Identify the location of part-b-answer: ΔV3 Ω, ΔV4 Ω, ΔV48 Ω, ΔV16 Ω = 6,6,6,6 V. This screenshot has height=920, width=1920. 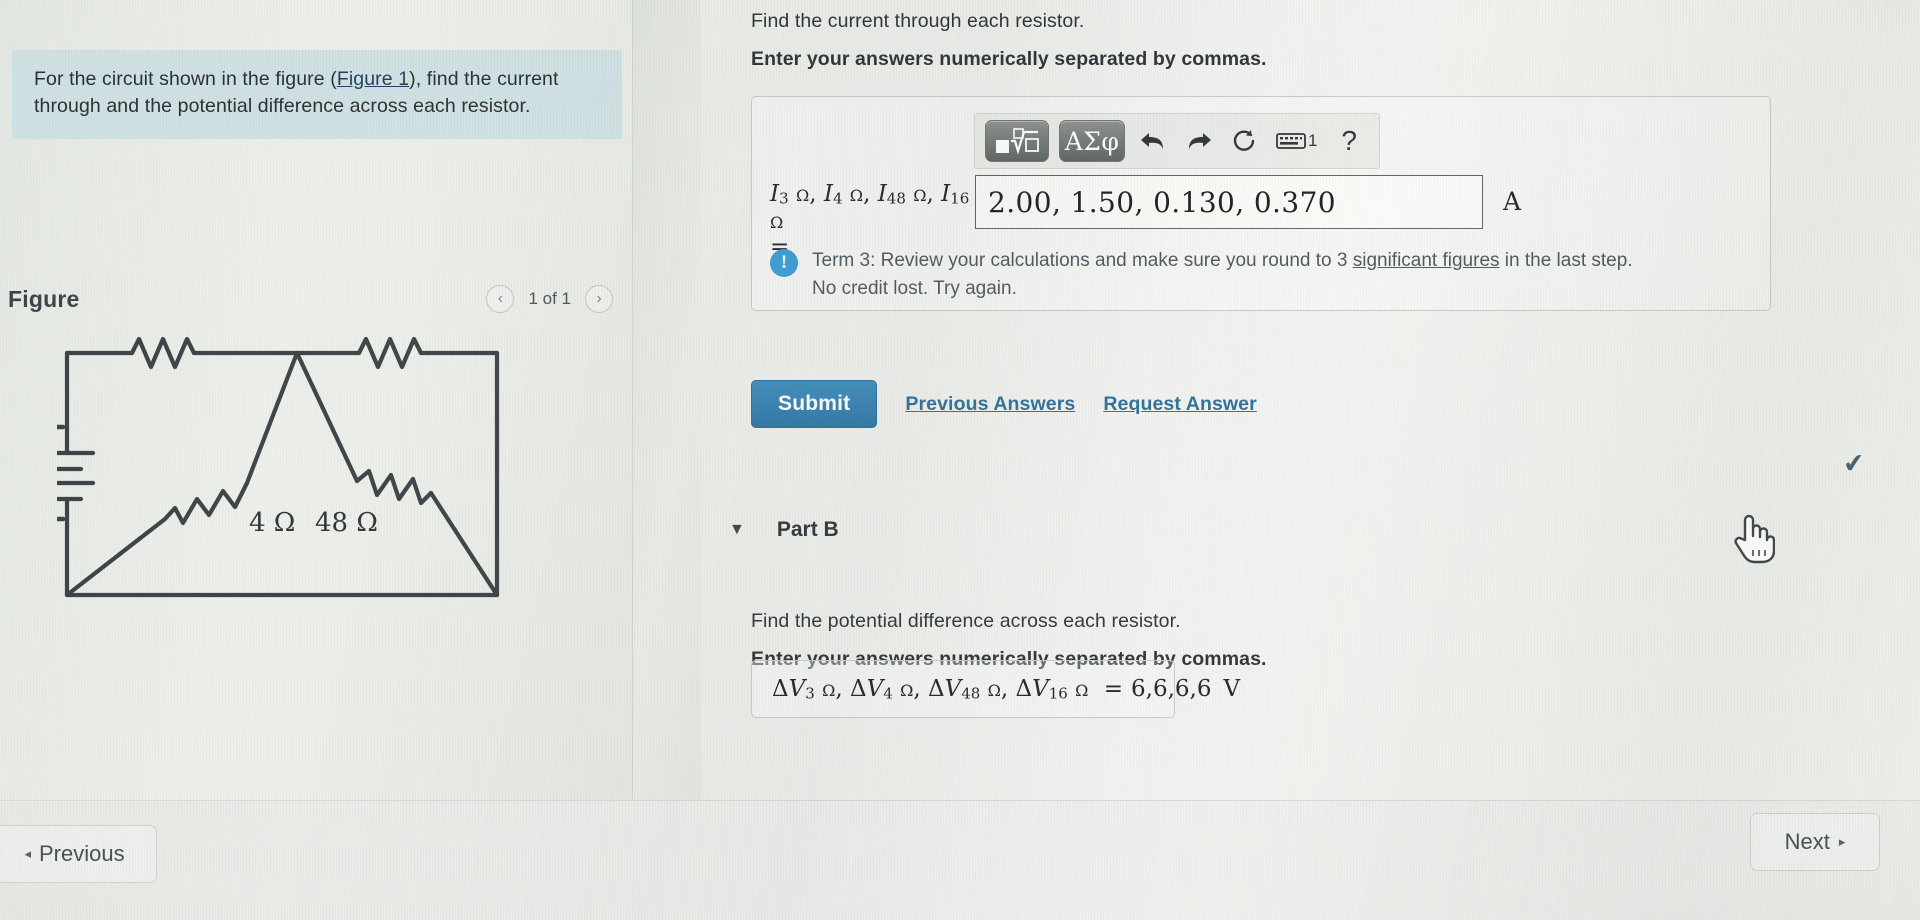
(1006, 689).